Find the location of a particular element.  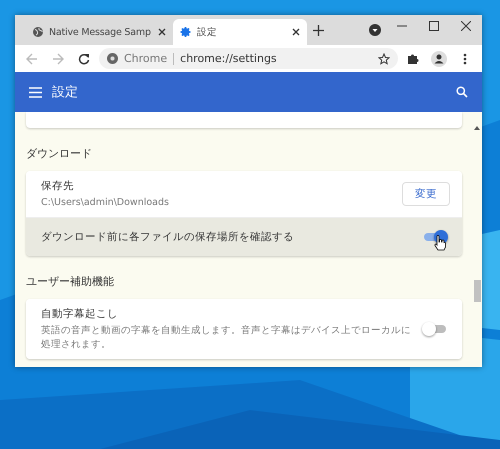

setting-label: 保存先 is located at coordinates (58, 186).